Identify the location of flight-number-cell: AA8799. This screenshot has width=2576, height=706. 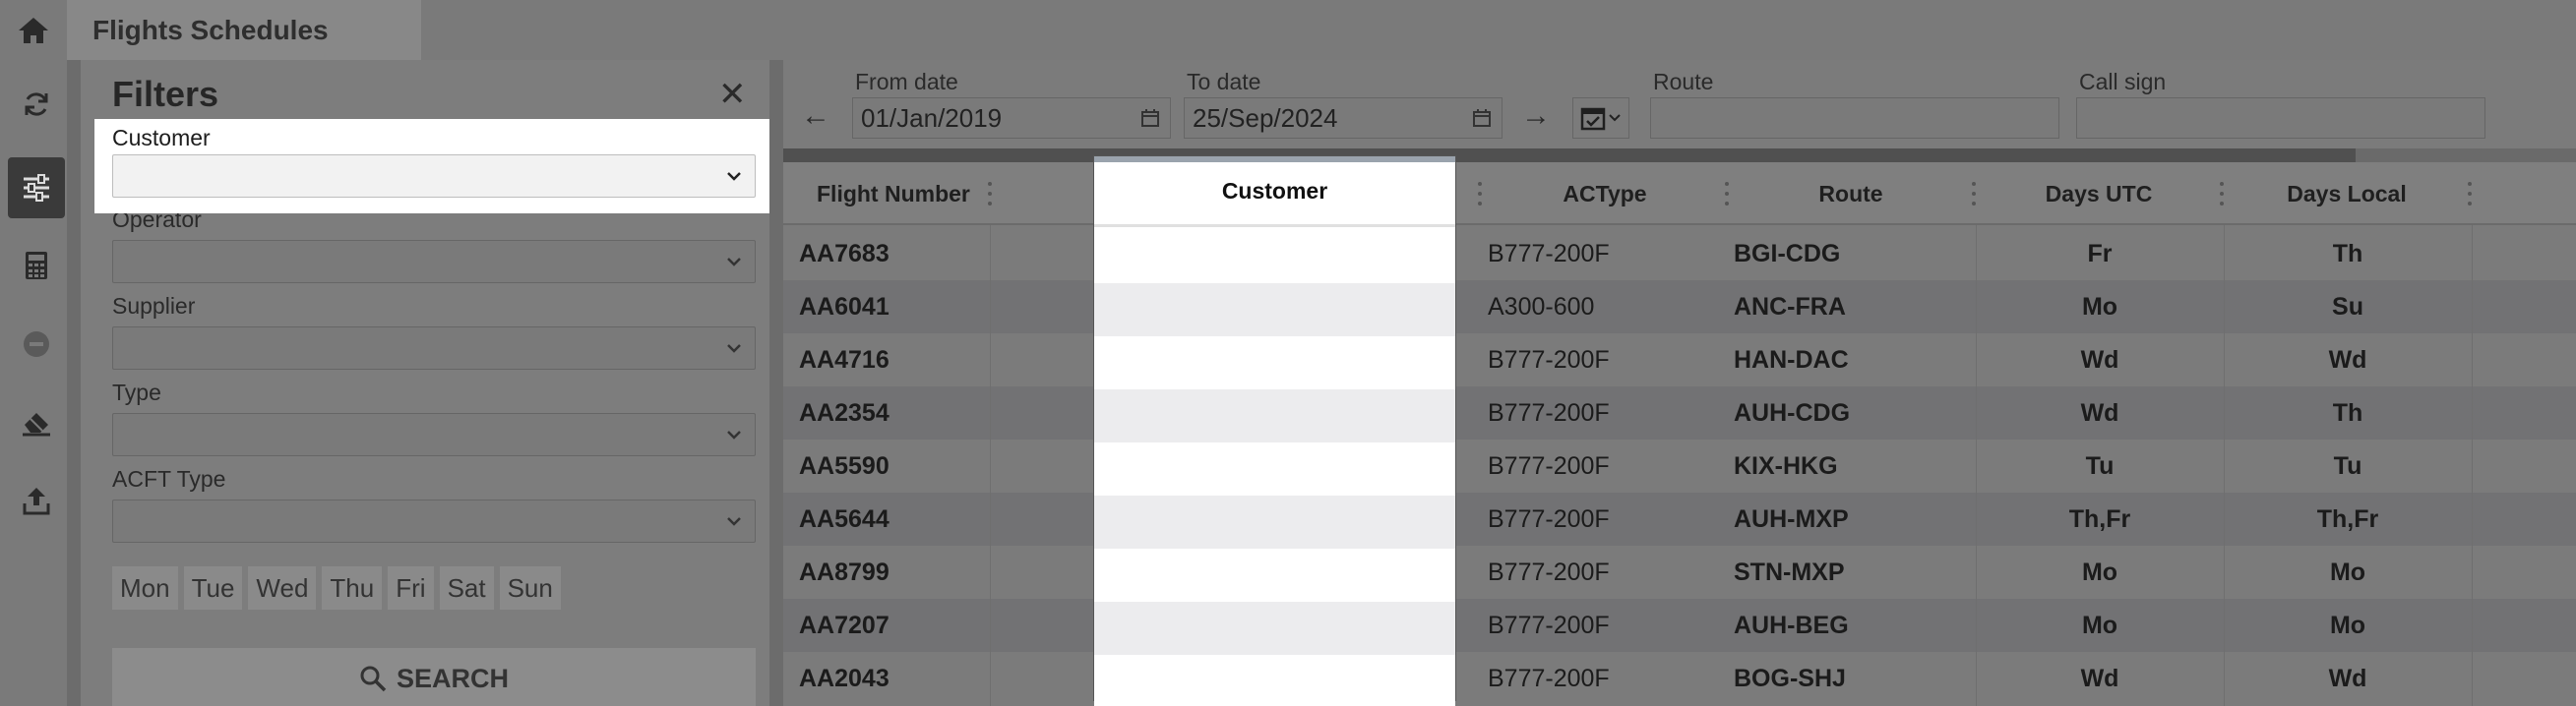
(844, 572).